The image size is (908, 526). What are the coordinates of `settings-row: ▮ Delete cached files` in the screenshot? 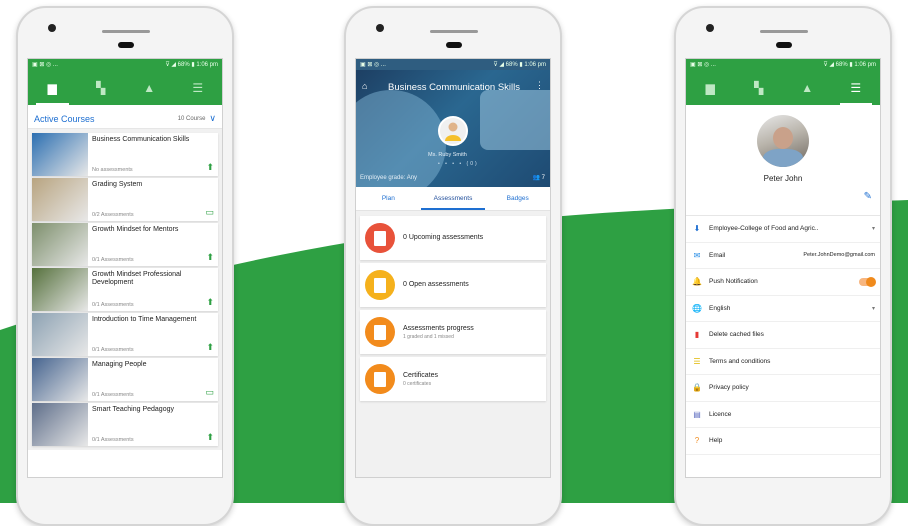 It's located at (783, 335).